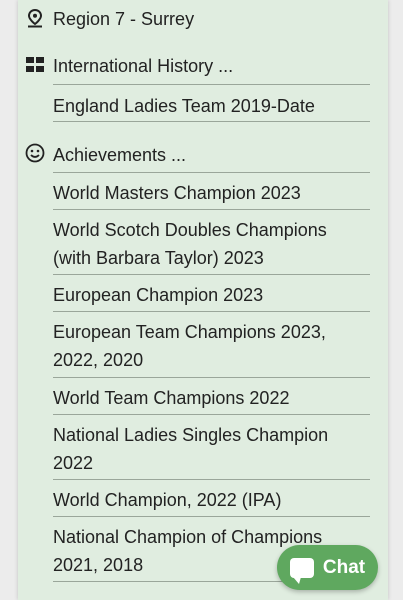 This screenshot has width=403, height=600. I want to click on list-item: World Team Champions 2022, so click(211, 396).